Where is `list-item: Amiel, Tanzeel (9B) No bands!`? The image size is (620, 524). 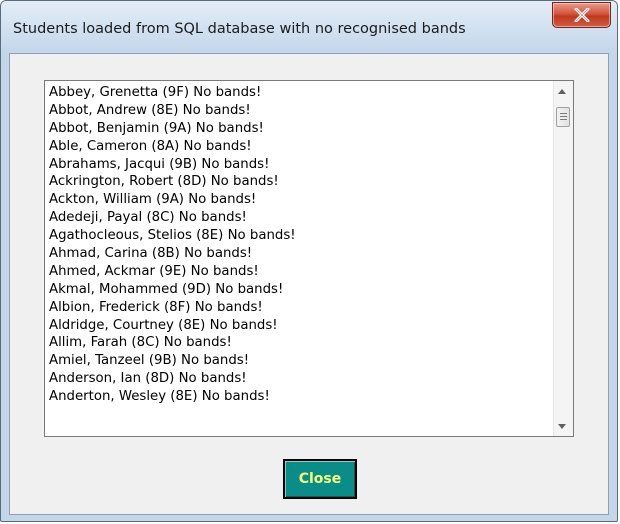 list-item: Amiel, Tanzeel (9B) No bands! is located at coordinates (300, 361).